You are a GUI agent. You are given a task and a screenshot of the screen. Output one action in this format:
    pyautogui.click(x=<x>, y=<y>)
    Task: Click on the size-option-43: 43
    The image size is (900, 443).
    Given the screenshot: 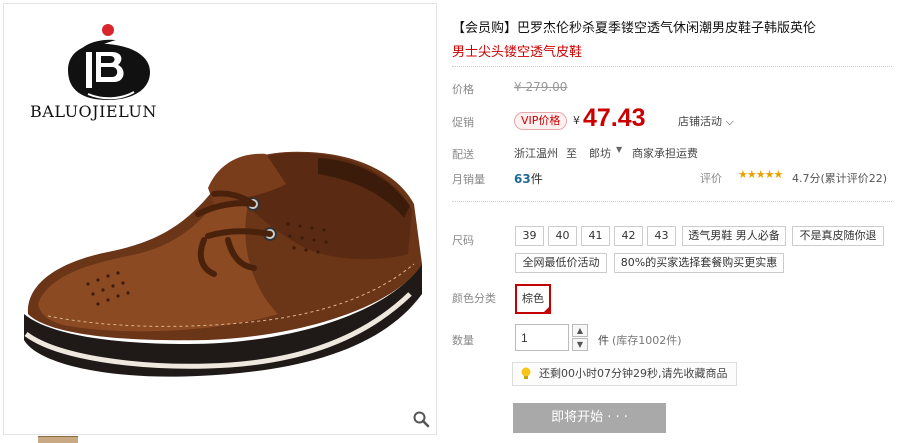 What is the action you would take?
    pyautogui.click(x=661, y=236)
    